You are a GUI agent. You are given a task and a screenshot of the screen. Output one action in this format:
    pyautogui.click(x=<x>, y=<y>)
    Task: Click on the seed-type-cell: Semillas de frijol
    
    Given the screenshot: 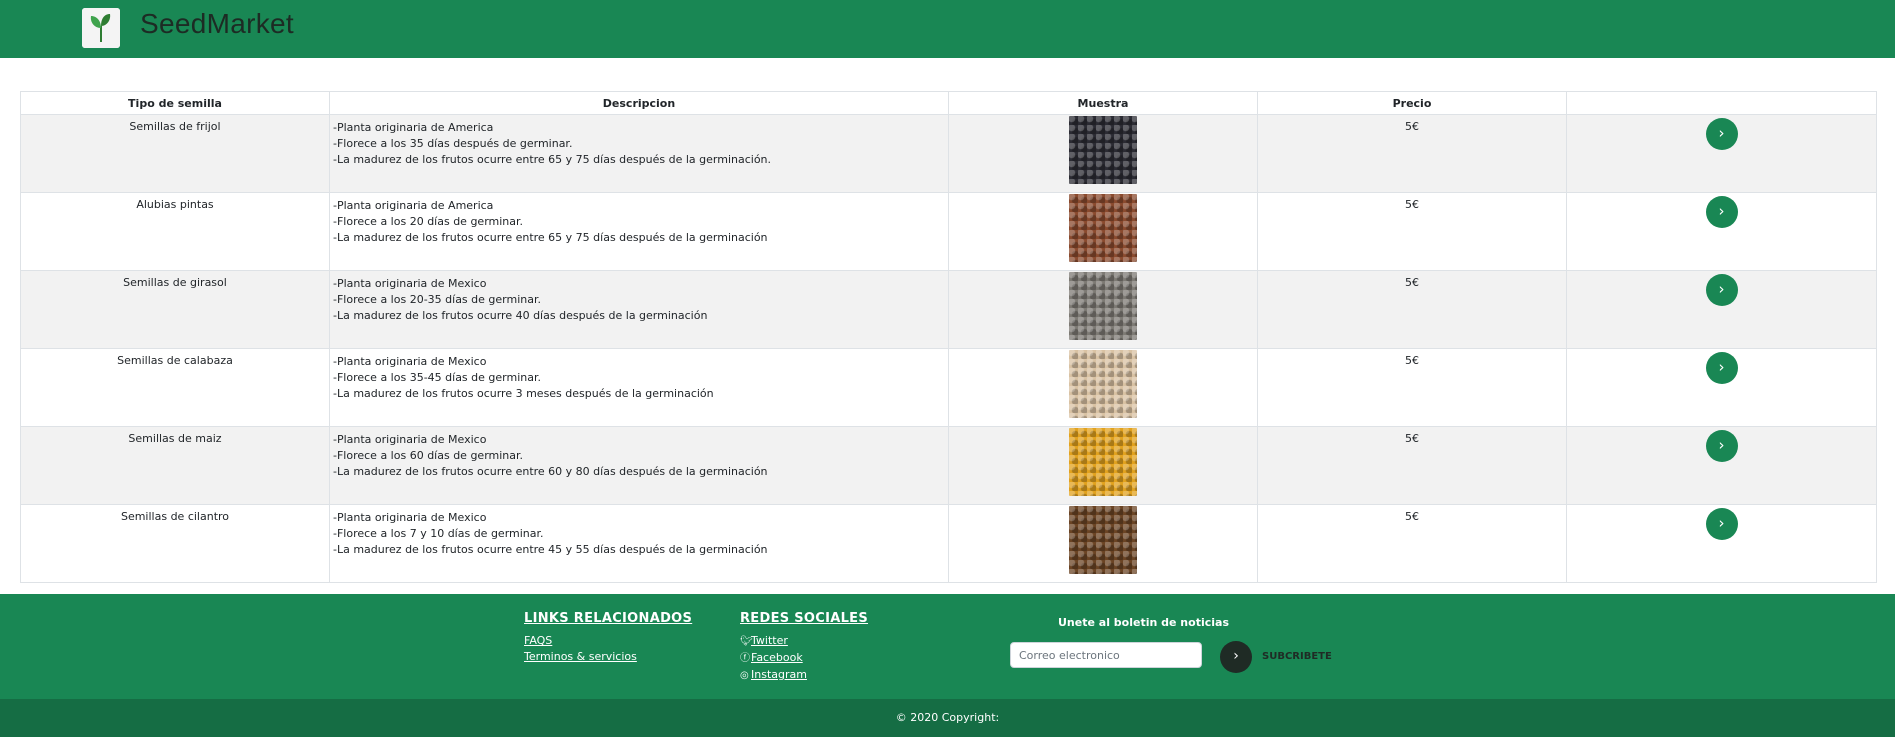 What is the action you would take?
    pyautogui.click(x=175, y=153)
    